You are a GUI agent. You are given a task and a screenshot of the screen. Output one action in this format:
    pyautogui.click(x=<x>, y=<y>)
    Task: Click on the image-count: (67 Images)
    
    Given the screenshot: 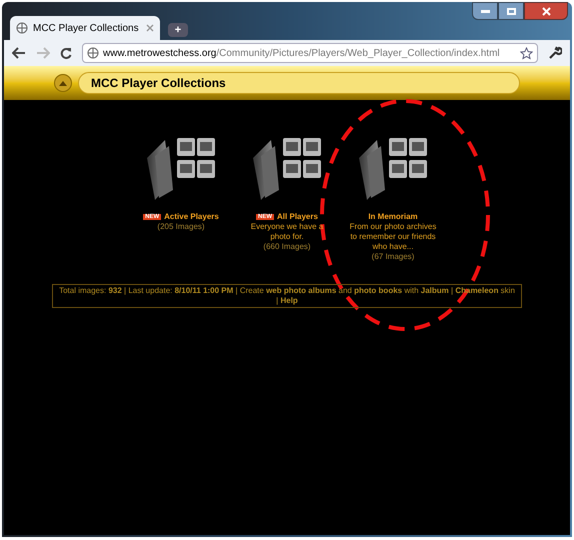 What is the action you would take?
    pyautogui.click(x=393, y=257)
    